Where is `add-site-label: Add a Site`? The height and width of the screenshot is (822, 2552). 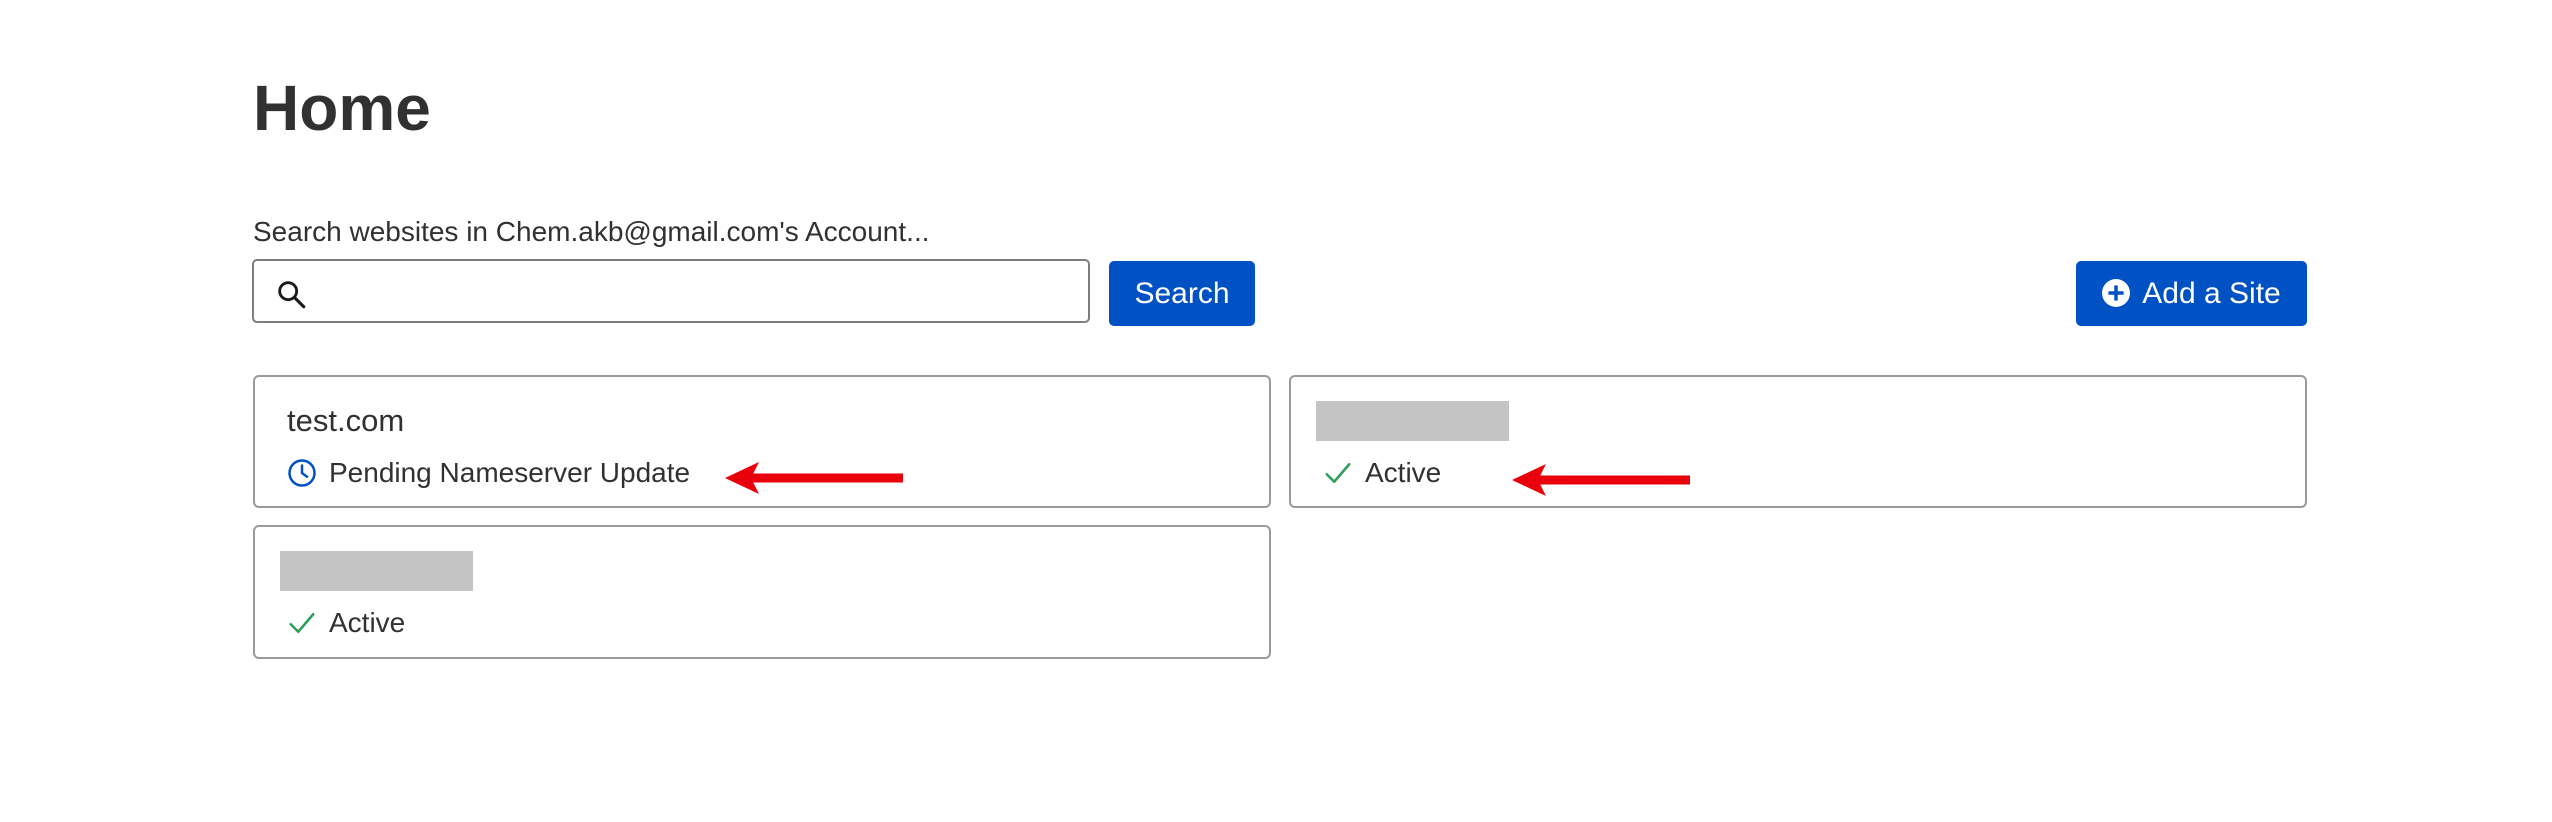 add-site-label: Add a Site is located at coordinates (2211, 293).